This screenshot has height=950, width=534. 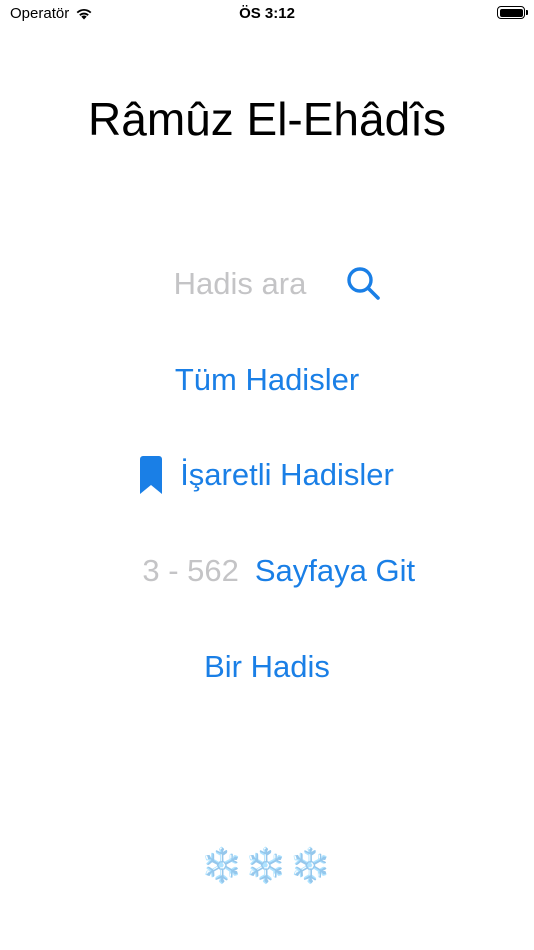 I want to click on marked-hadiths-button: İşaretli Hadisler, so click(x=267, y=475).